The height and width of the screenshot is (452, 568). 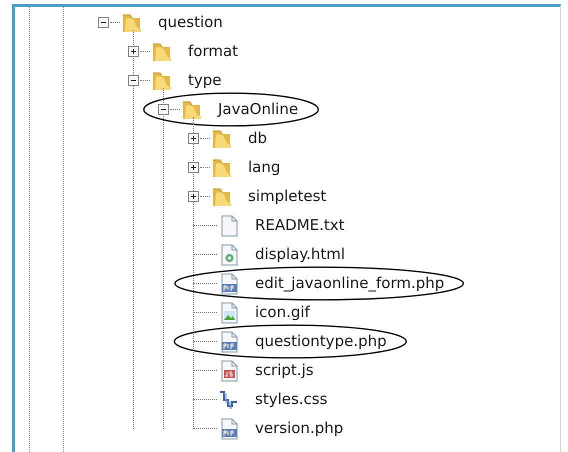 What do you see at coordinates (300, 225) in the screenshot?
I see `tree-item-label: README.txt` at bounding box center [300, 225].